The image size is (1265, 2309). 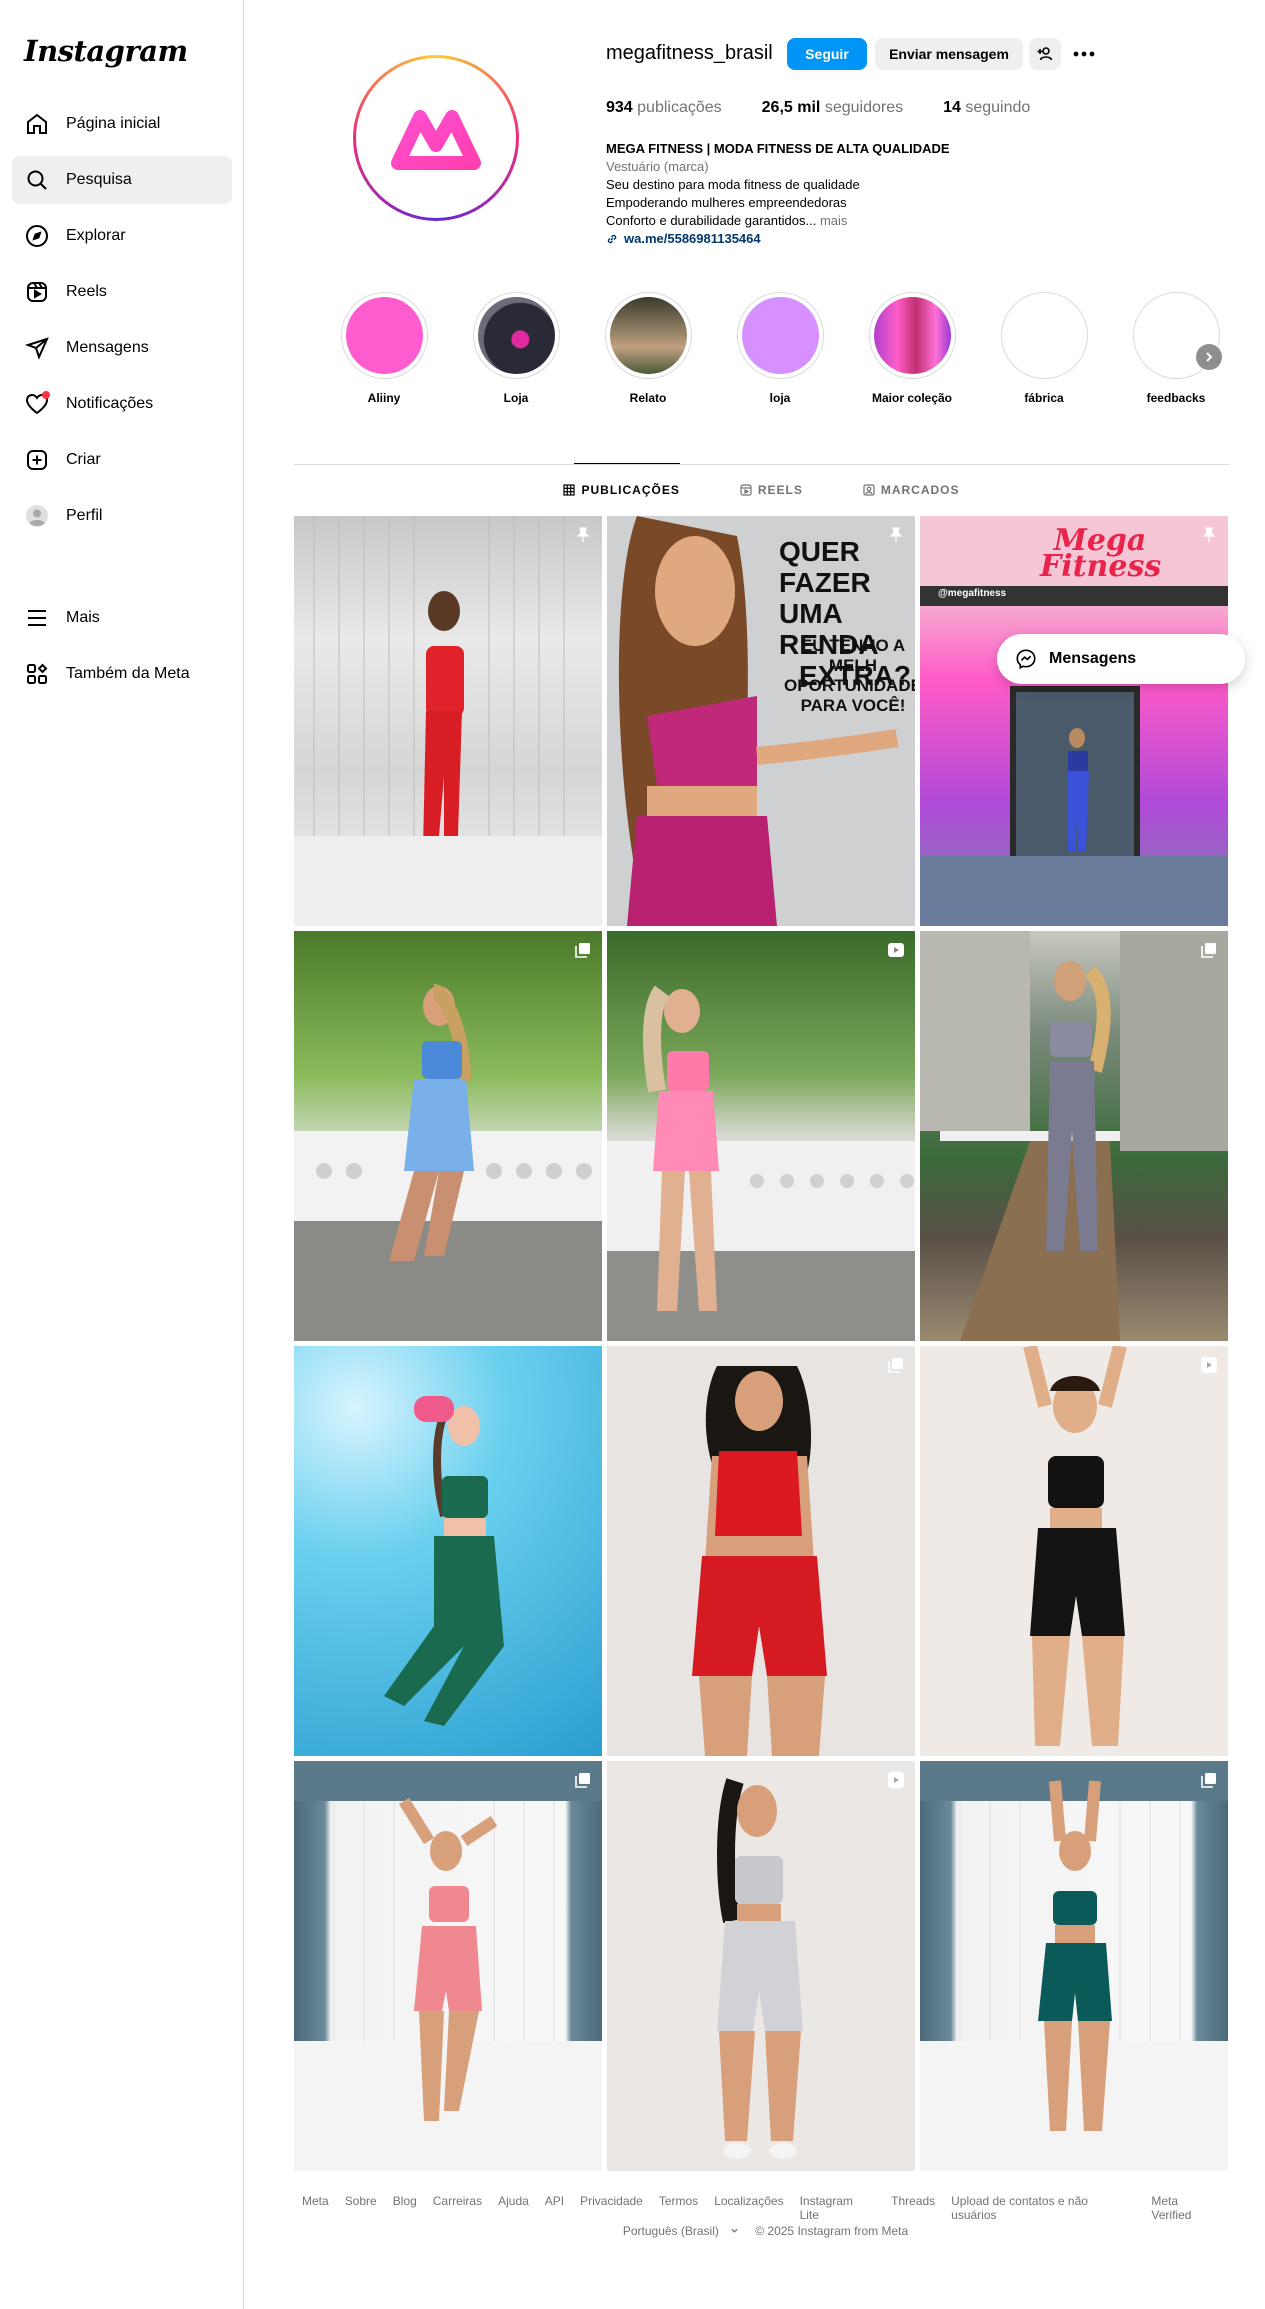 What do you see at coordinates (621, 490) in the screenshot?
I see `tab-posts: PUBLICAÇÕES` at bounding box center [621, 490].